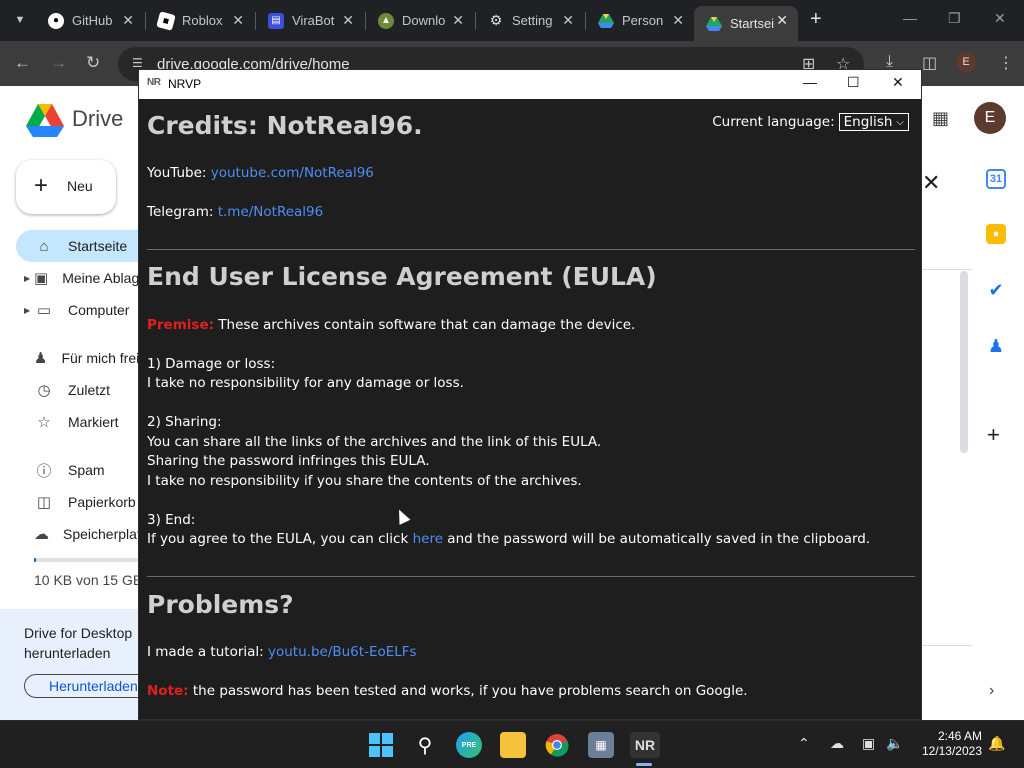 Image resolution: width=1024 pixels, height=768 pixels. I want to click on sidebar-item-label: Papierkorb, so click(102, 502).